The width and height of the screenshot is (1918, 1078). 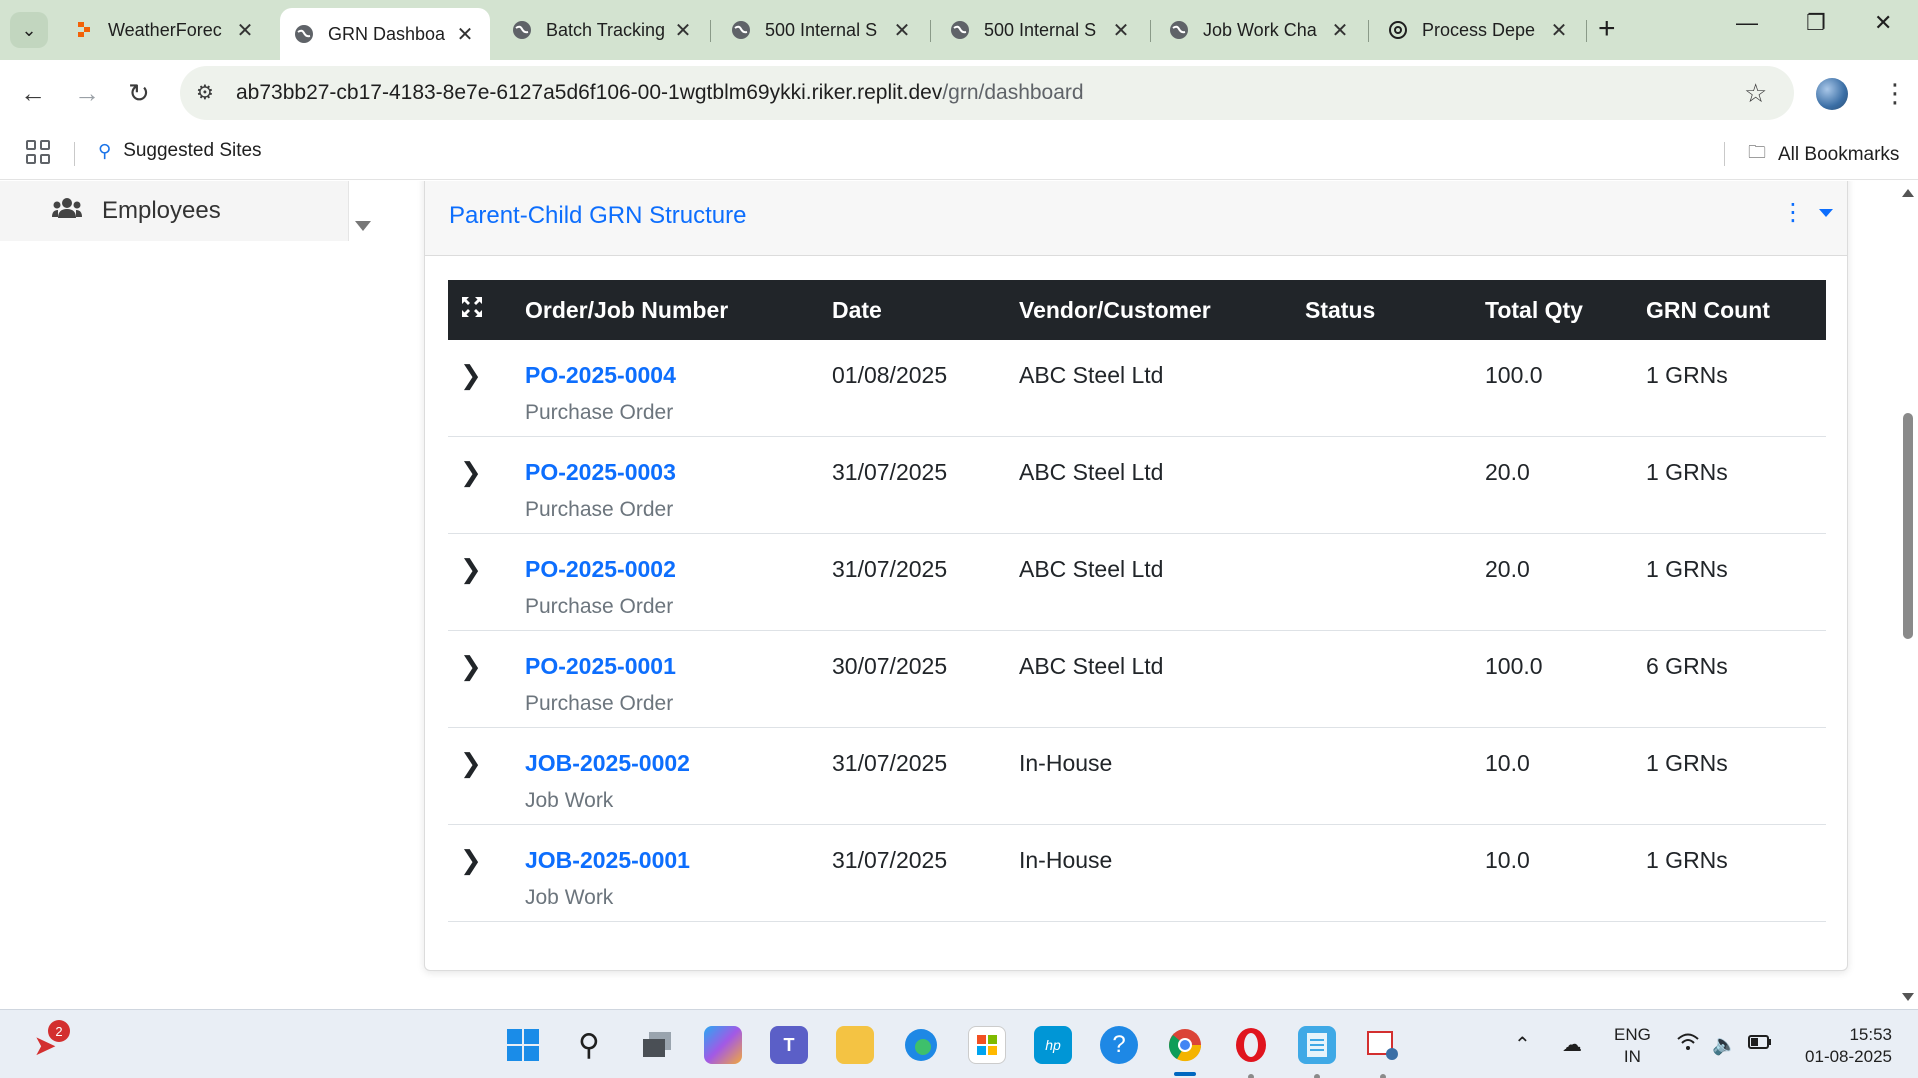 I want to click on reload-icon: ↻, so click(x=139, y=93).